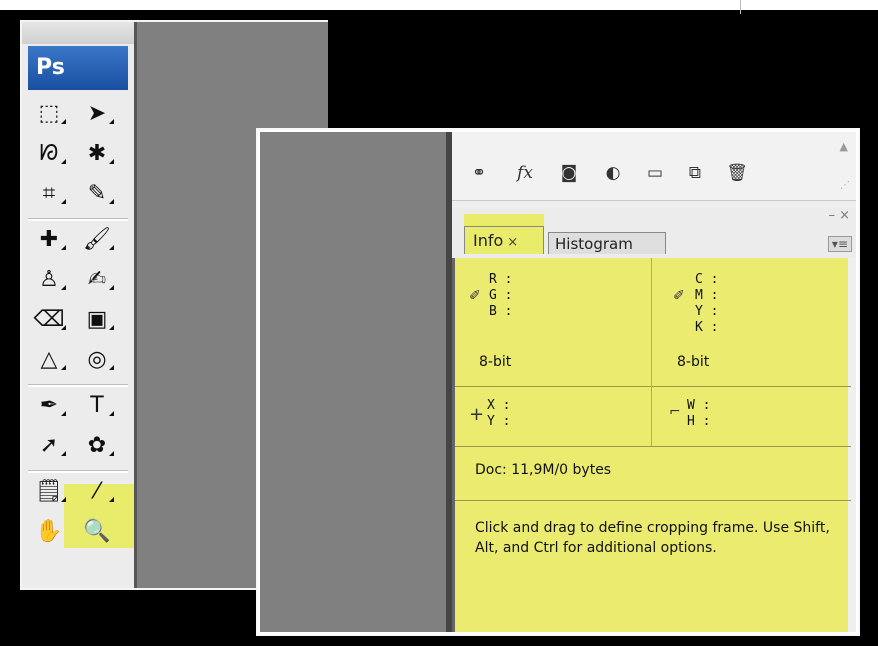  What do you see at coordinates (839, 215) in the screenshot?
I see `window-controls: – ×` at bounding box center [839, 215].